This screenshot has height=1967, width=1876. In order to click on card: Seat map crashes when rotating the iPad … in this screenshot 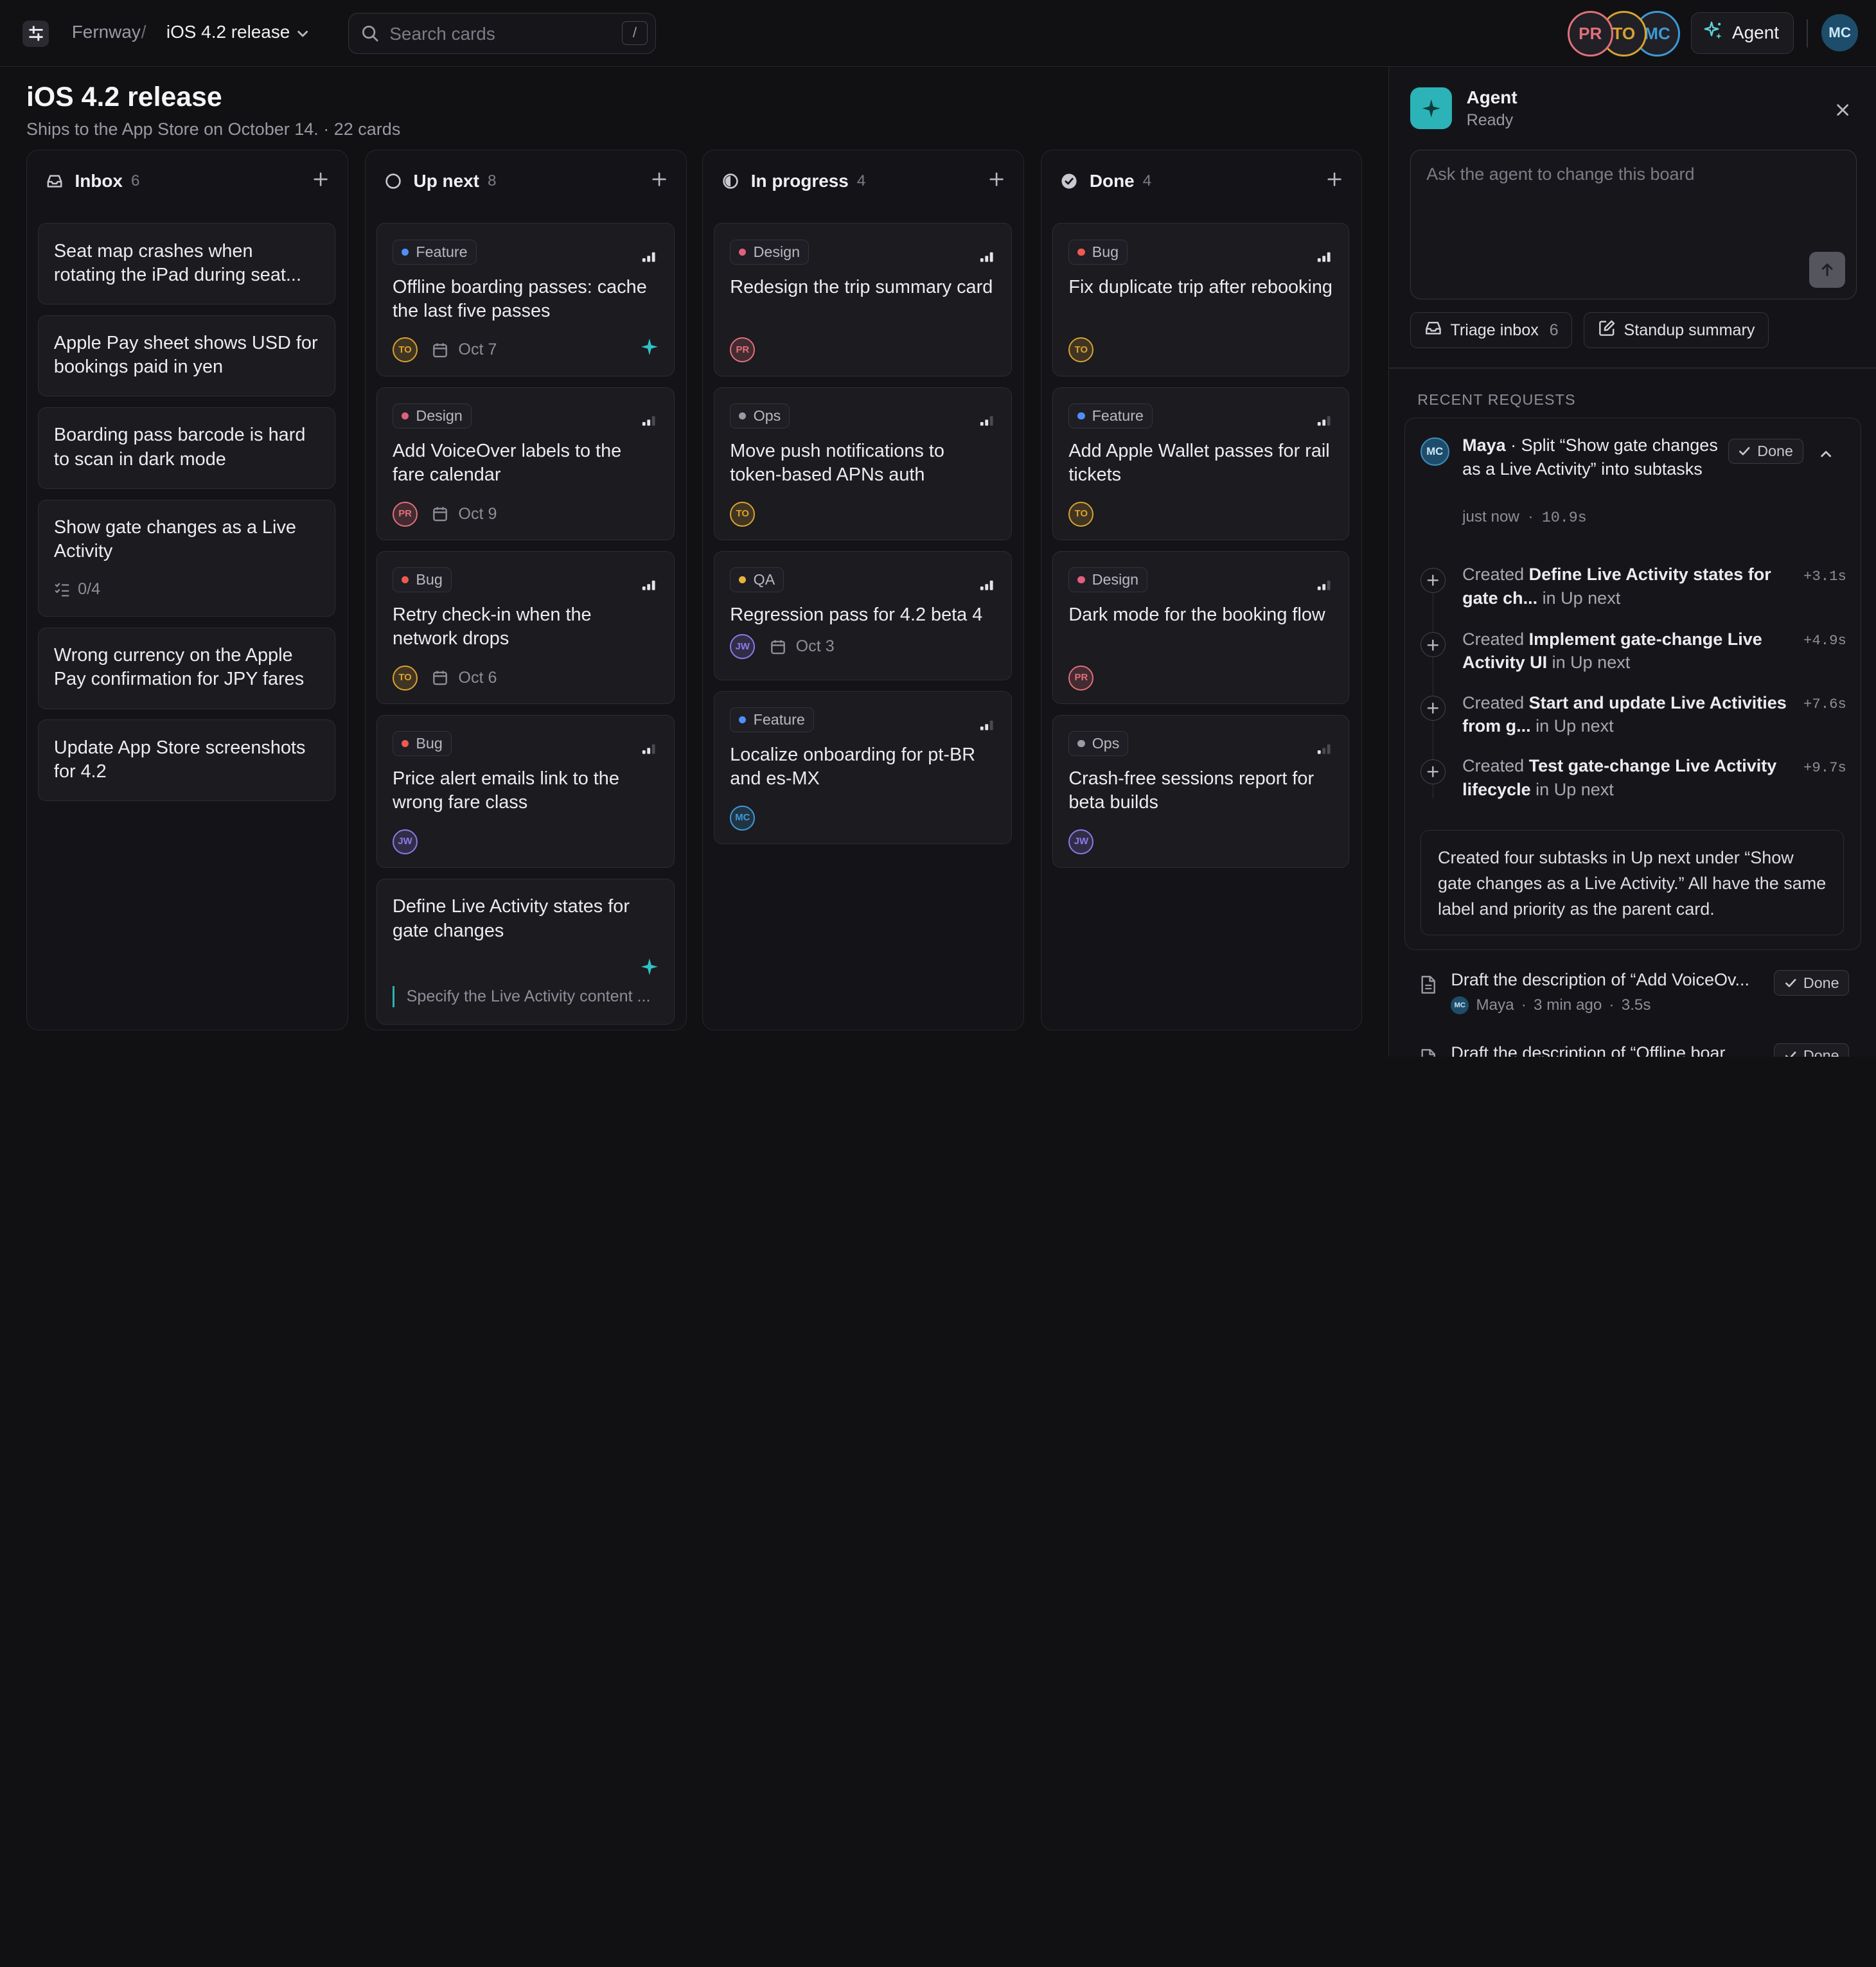, I will do `click(187, 263)`.